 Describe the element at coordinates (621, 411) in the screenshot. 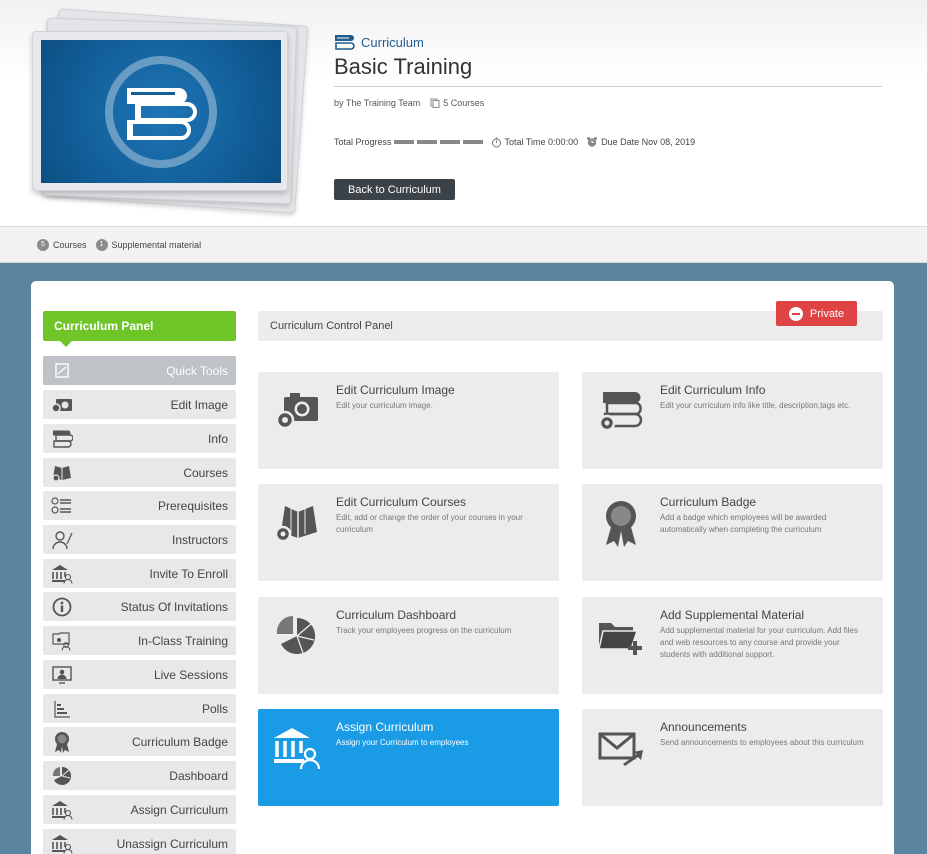

I see `books-gear-icon` at that location.